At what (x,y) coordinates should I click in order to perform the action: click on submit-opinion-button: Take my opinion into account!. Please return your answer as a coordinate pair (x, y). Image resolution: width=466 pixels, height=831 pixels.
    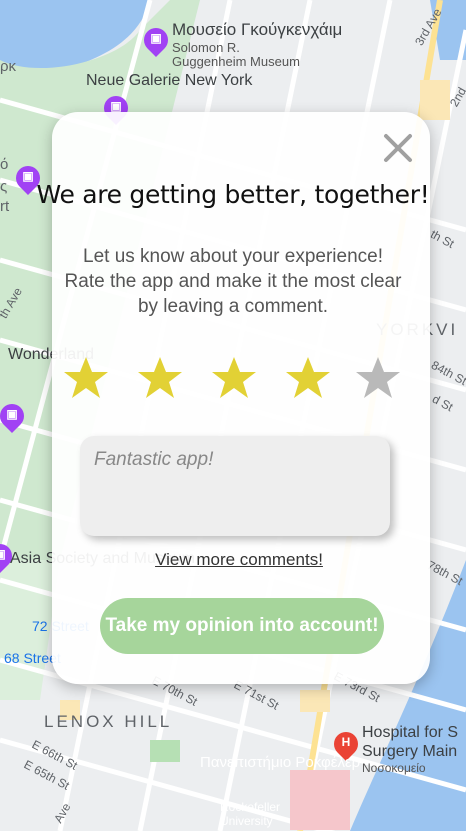
    Looking at the image, I should click on (242, 626).